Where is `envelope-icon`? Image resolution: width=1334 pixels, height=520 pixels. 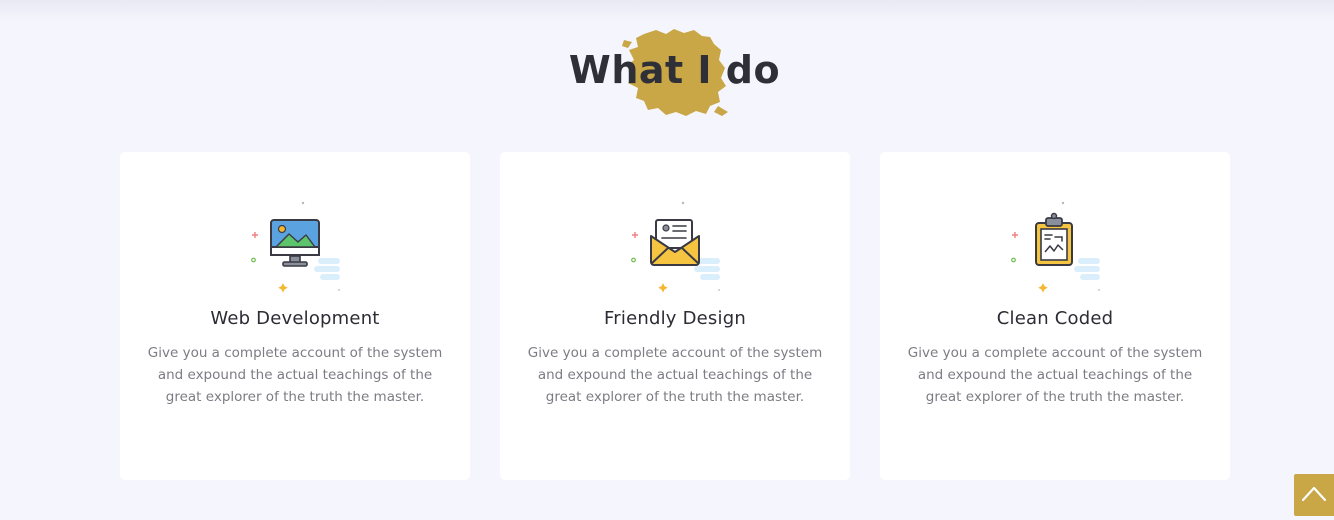
envelope-icon is located at coordinates (675, 247).